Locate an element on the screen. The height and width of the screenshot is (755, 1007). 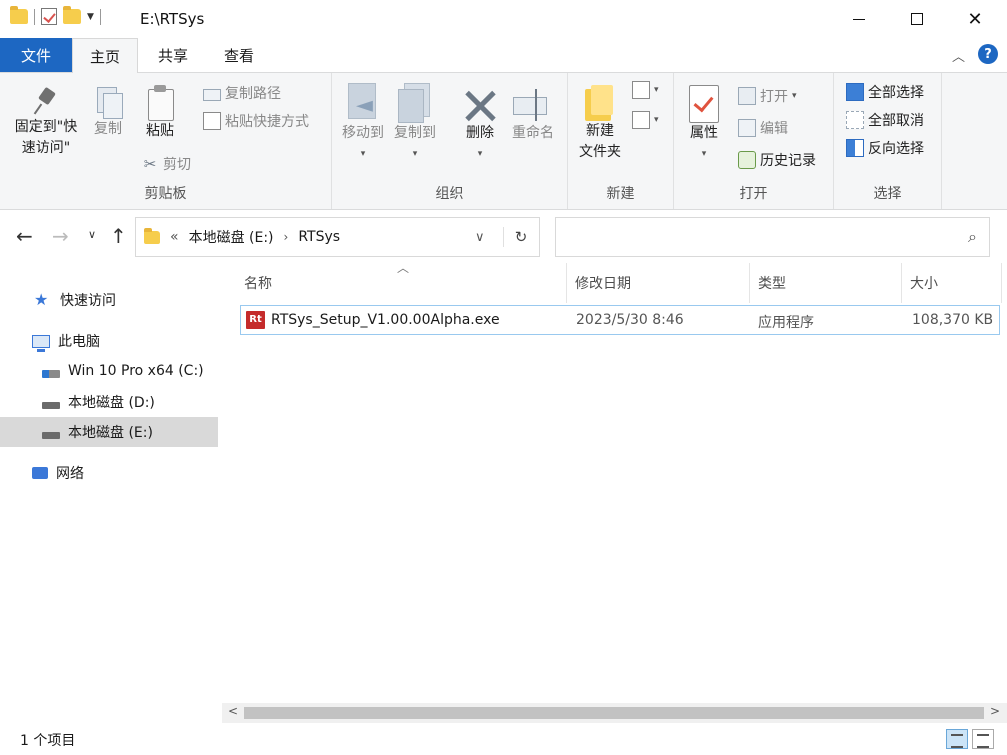
copy-path-button: 复制路径 is located at coordinates (242, 93).